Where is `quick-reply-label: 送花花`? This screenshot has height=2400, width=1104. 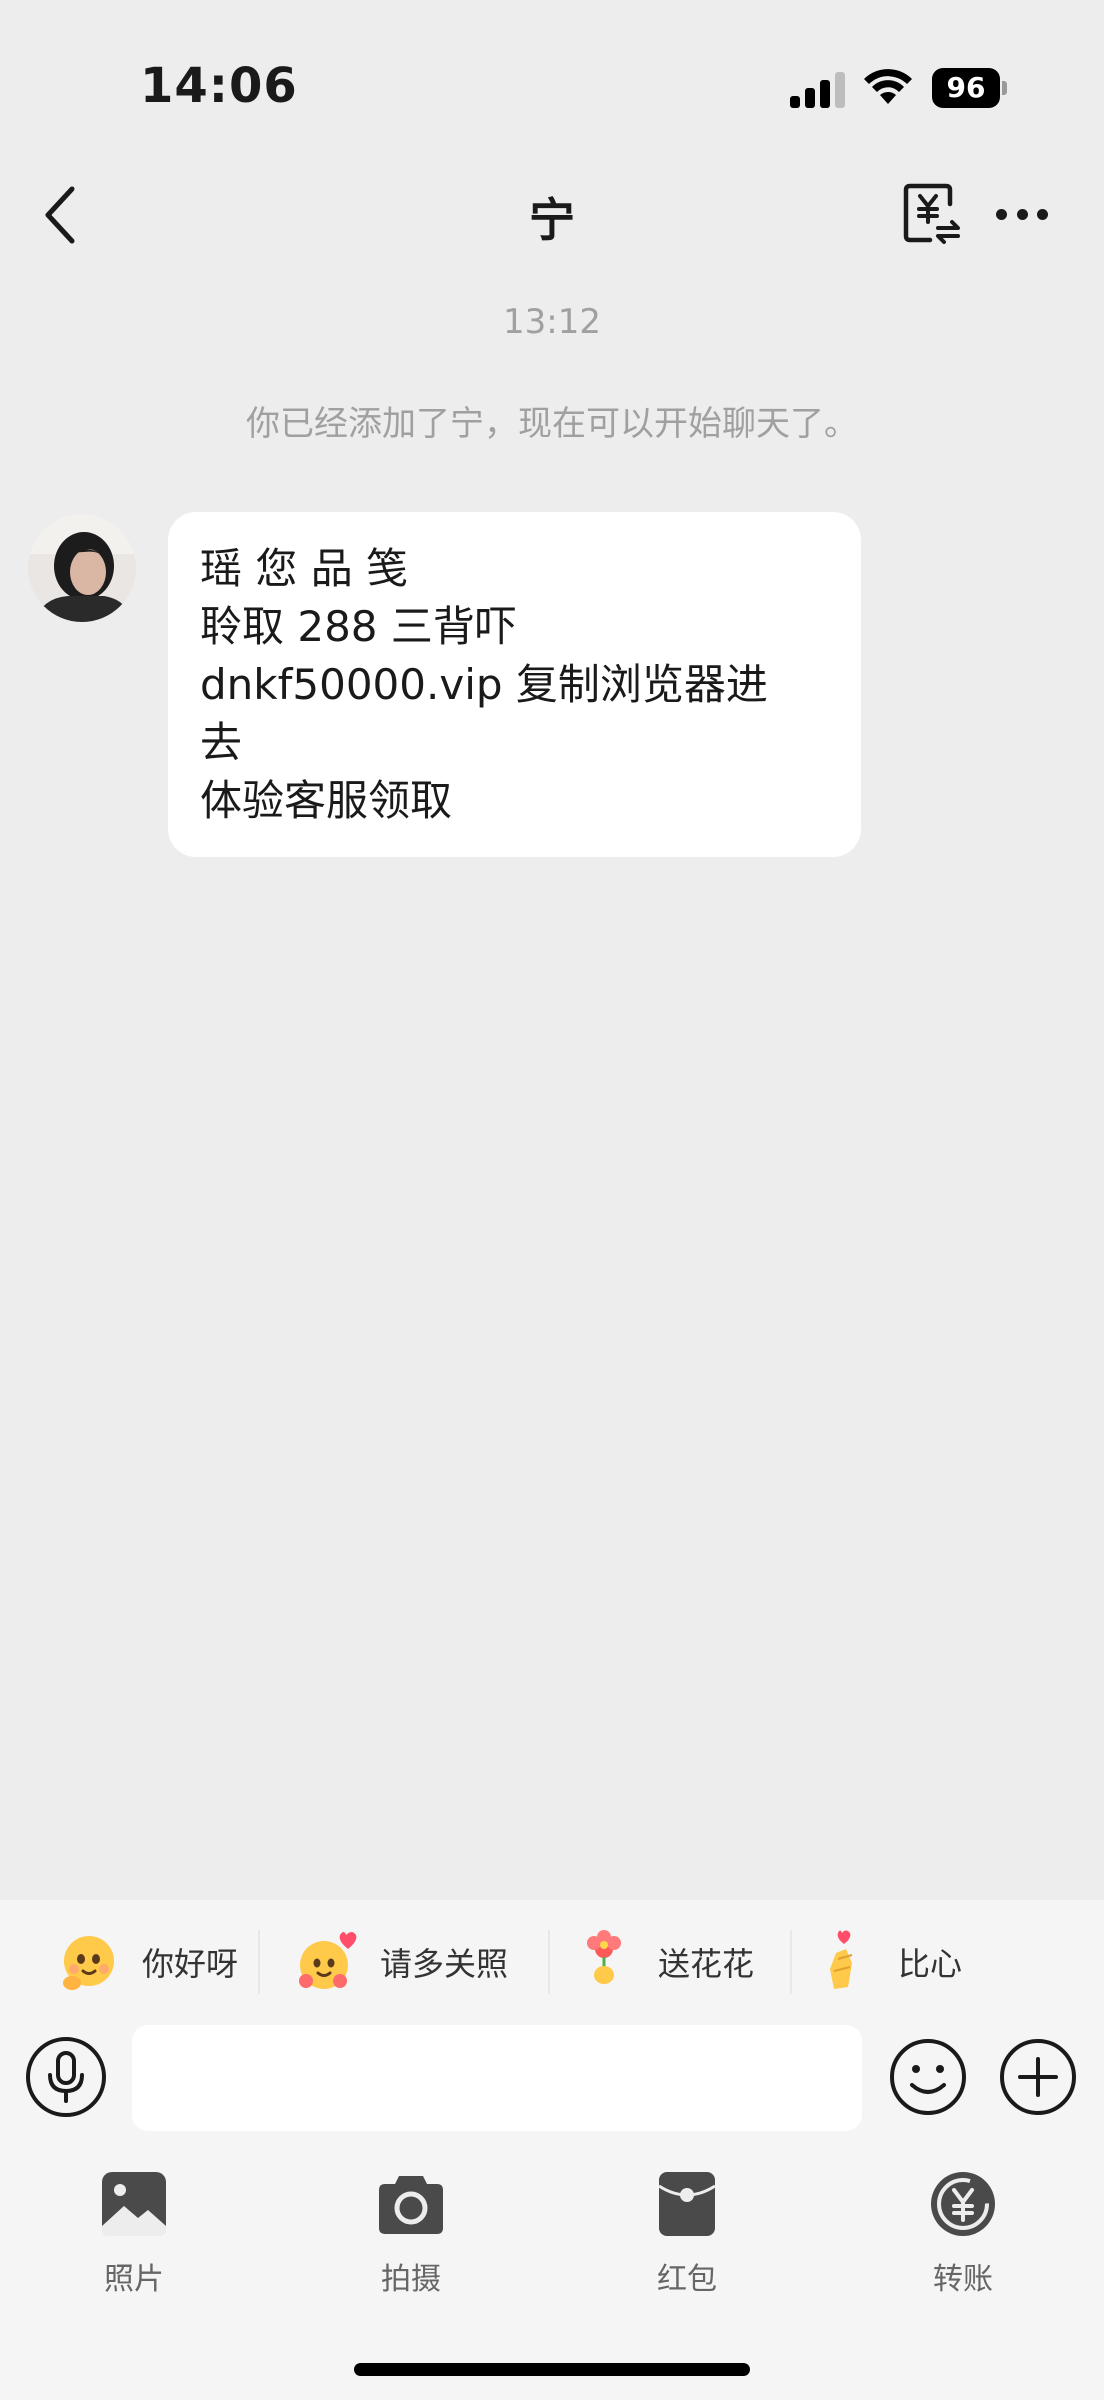
quick-reply-label: 送花花 is located at coordinates (706, 1964).